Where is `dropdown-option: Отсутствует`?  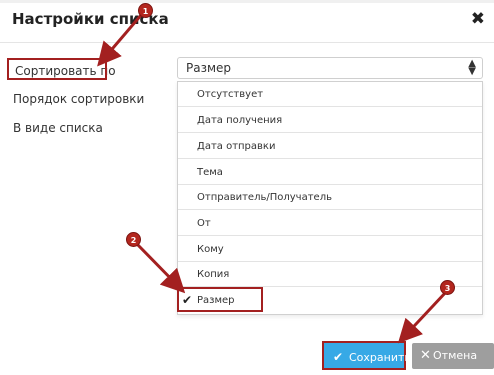
dropdown-option: Отсутствует is located at coordinates (330, 94).